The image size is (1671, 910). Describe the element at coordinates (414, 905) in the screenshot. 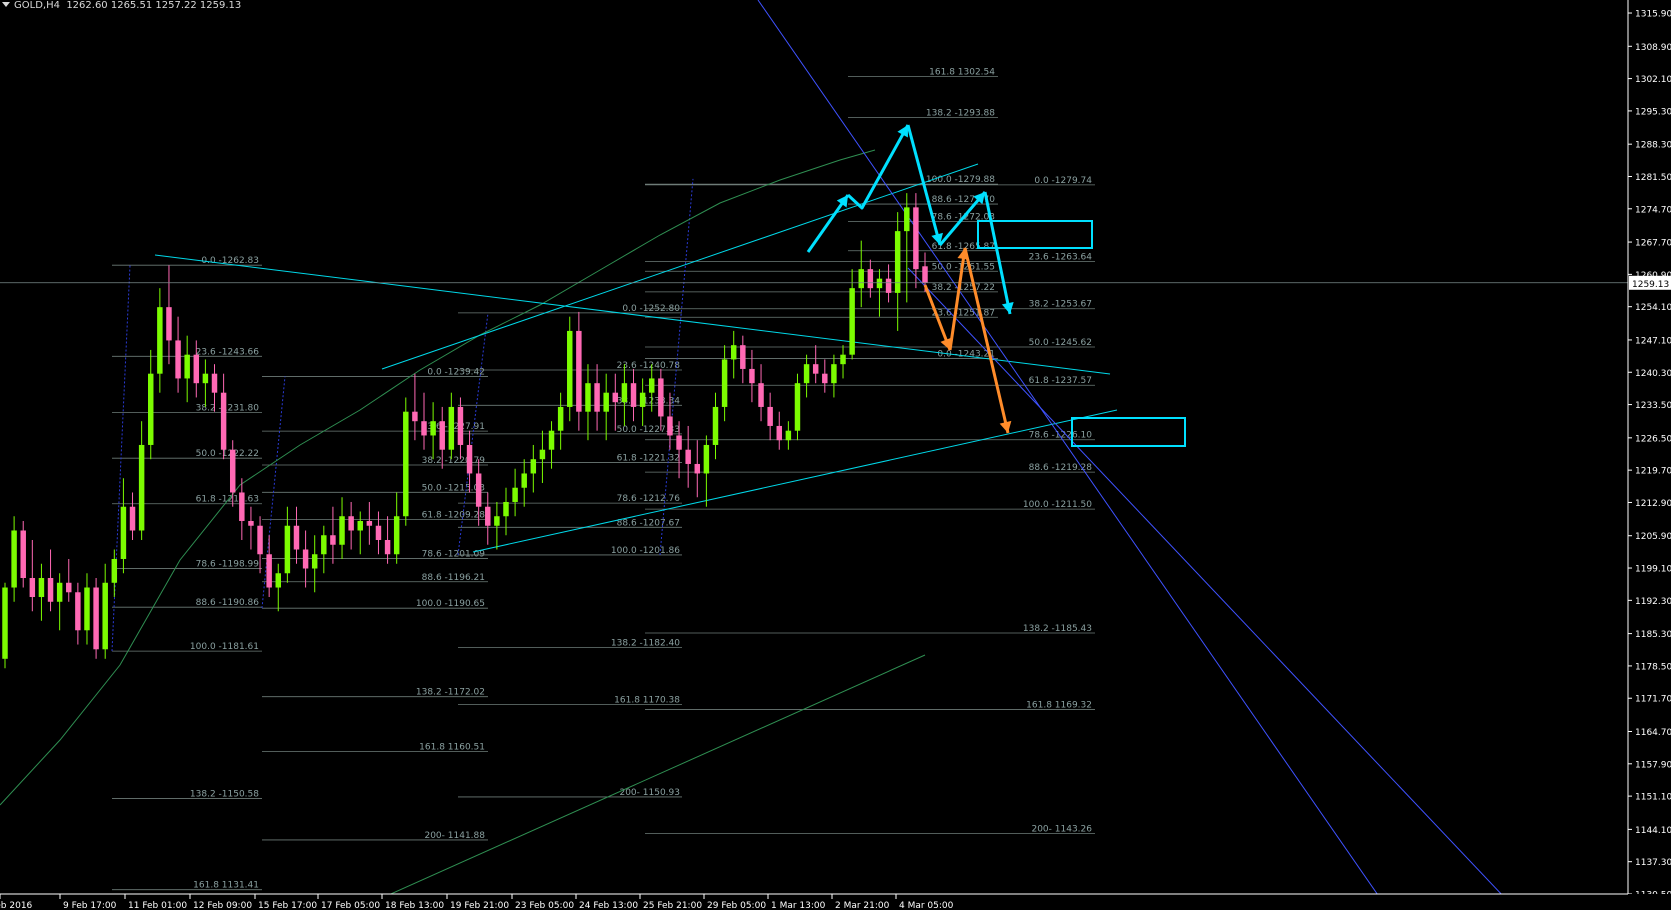

I see `time-tick-label: 18 Feb 13:00` at that location.